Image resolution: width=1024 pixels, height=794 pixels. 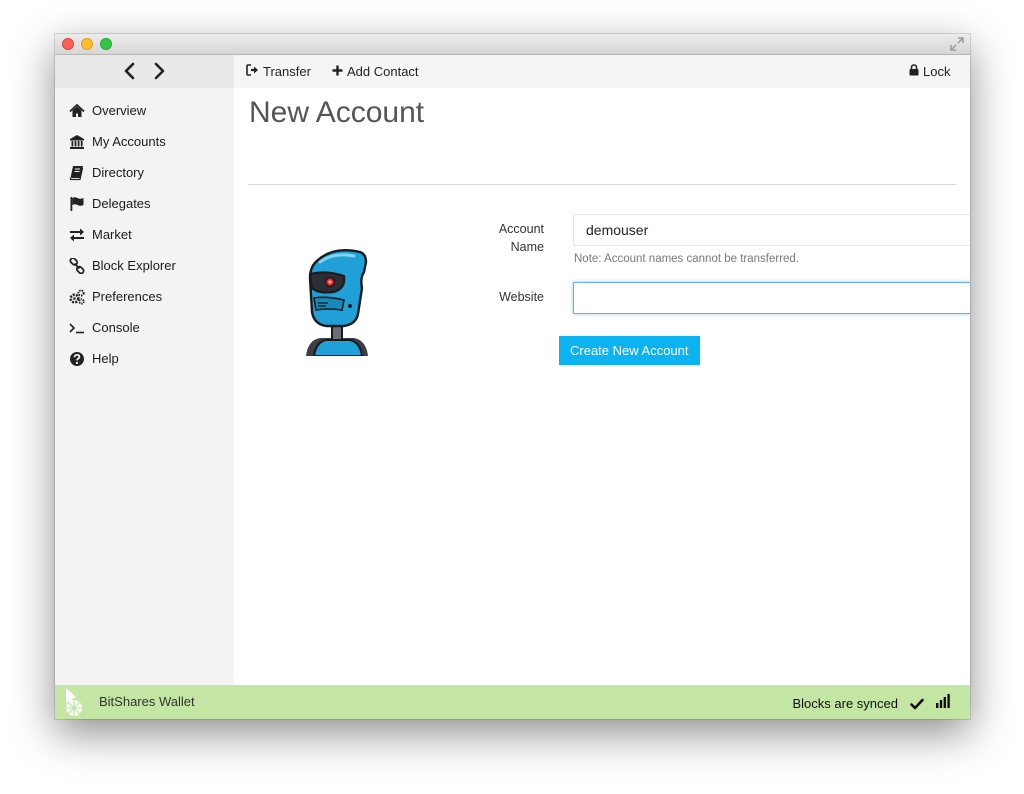 I want to click on checkmark-icon, so click(x=917, y=706).